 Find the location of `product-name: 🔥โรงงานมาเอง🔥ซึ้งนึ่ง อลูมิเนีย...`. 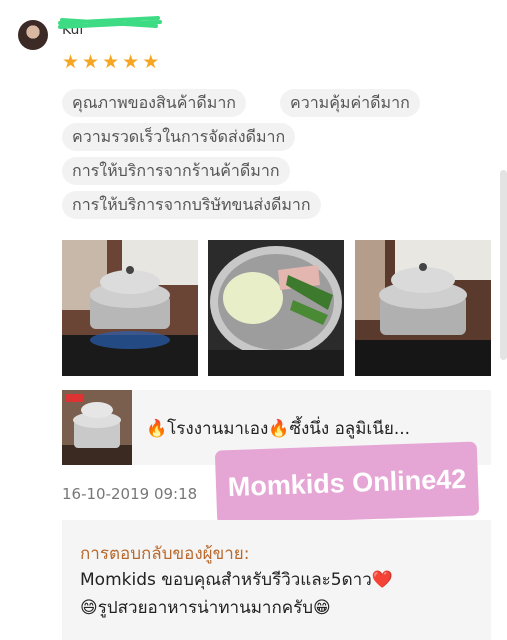

product-name: 🔥โรงงานมาเอง🔥ซึ้งนึ่ง อลูมิเนีย... is located at coordinates (278, 429).